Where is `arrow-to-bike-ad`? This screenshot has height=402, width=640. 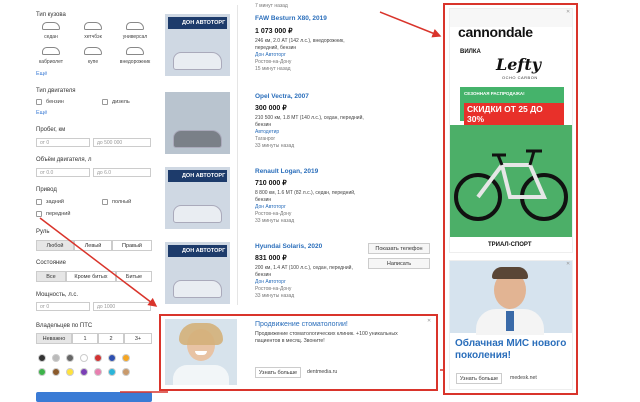 arrow-to-bike-ad is located at coordinates (410, 24).